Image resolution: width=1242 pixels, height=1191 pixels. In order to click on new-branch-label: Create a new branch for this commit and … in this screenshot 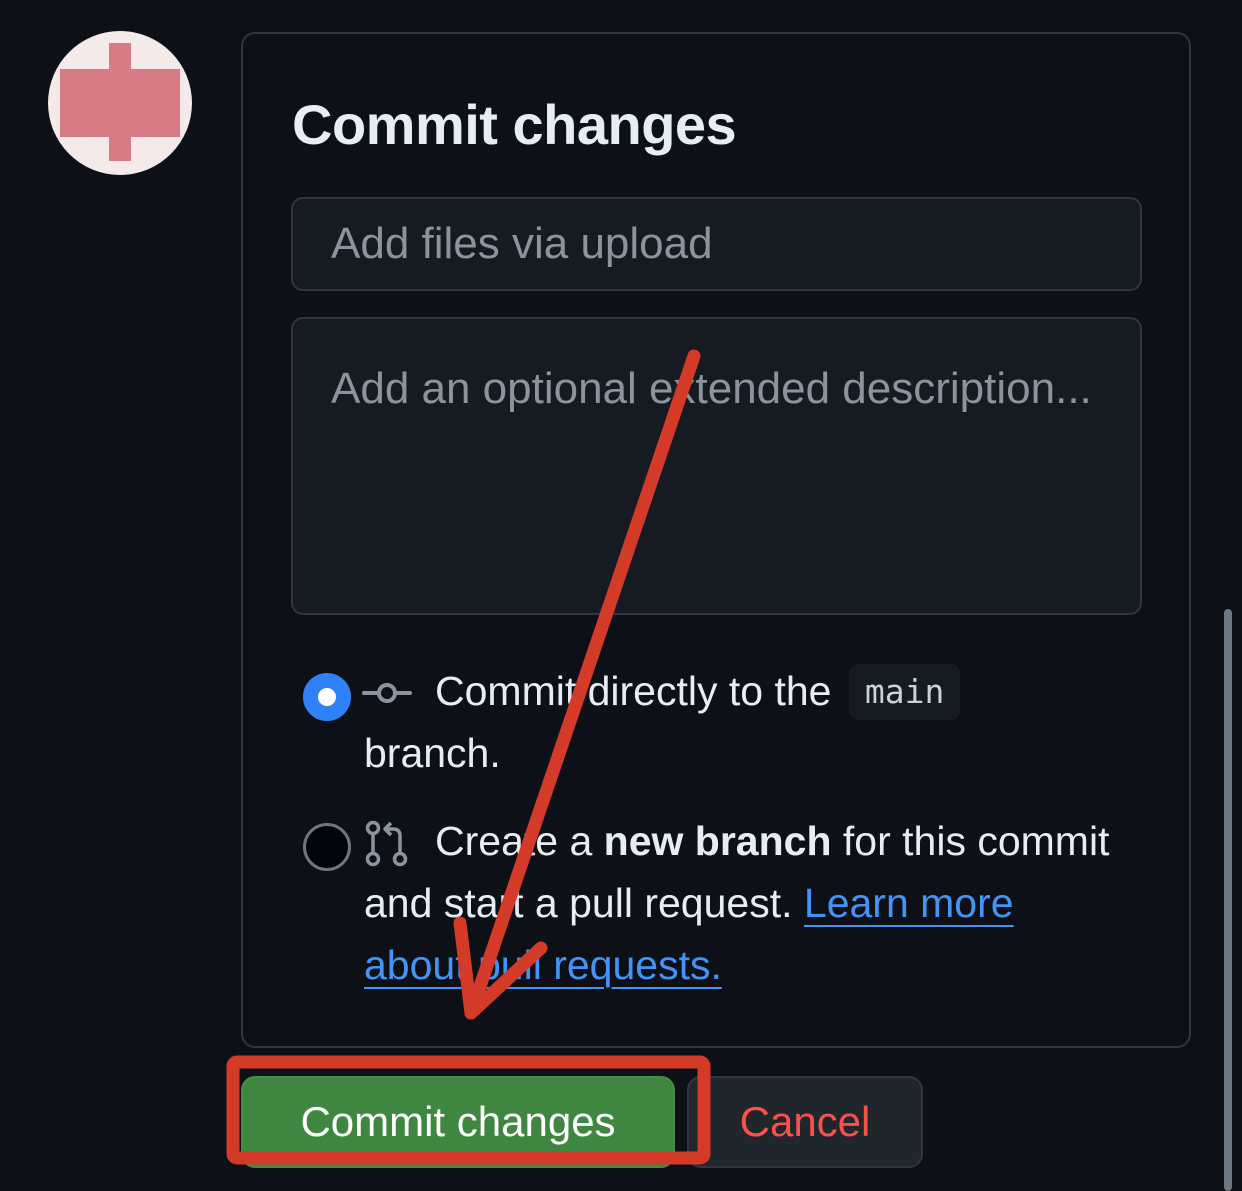, I will do `click(744, 903)`.